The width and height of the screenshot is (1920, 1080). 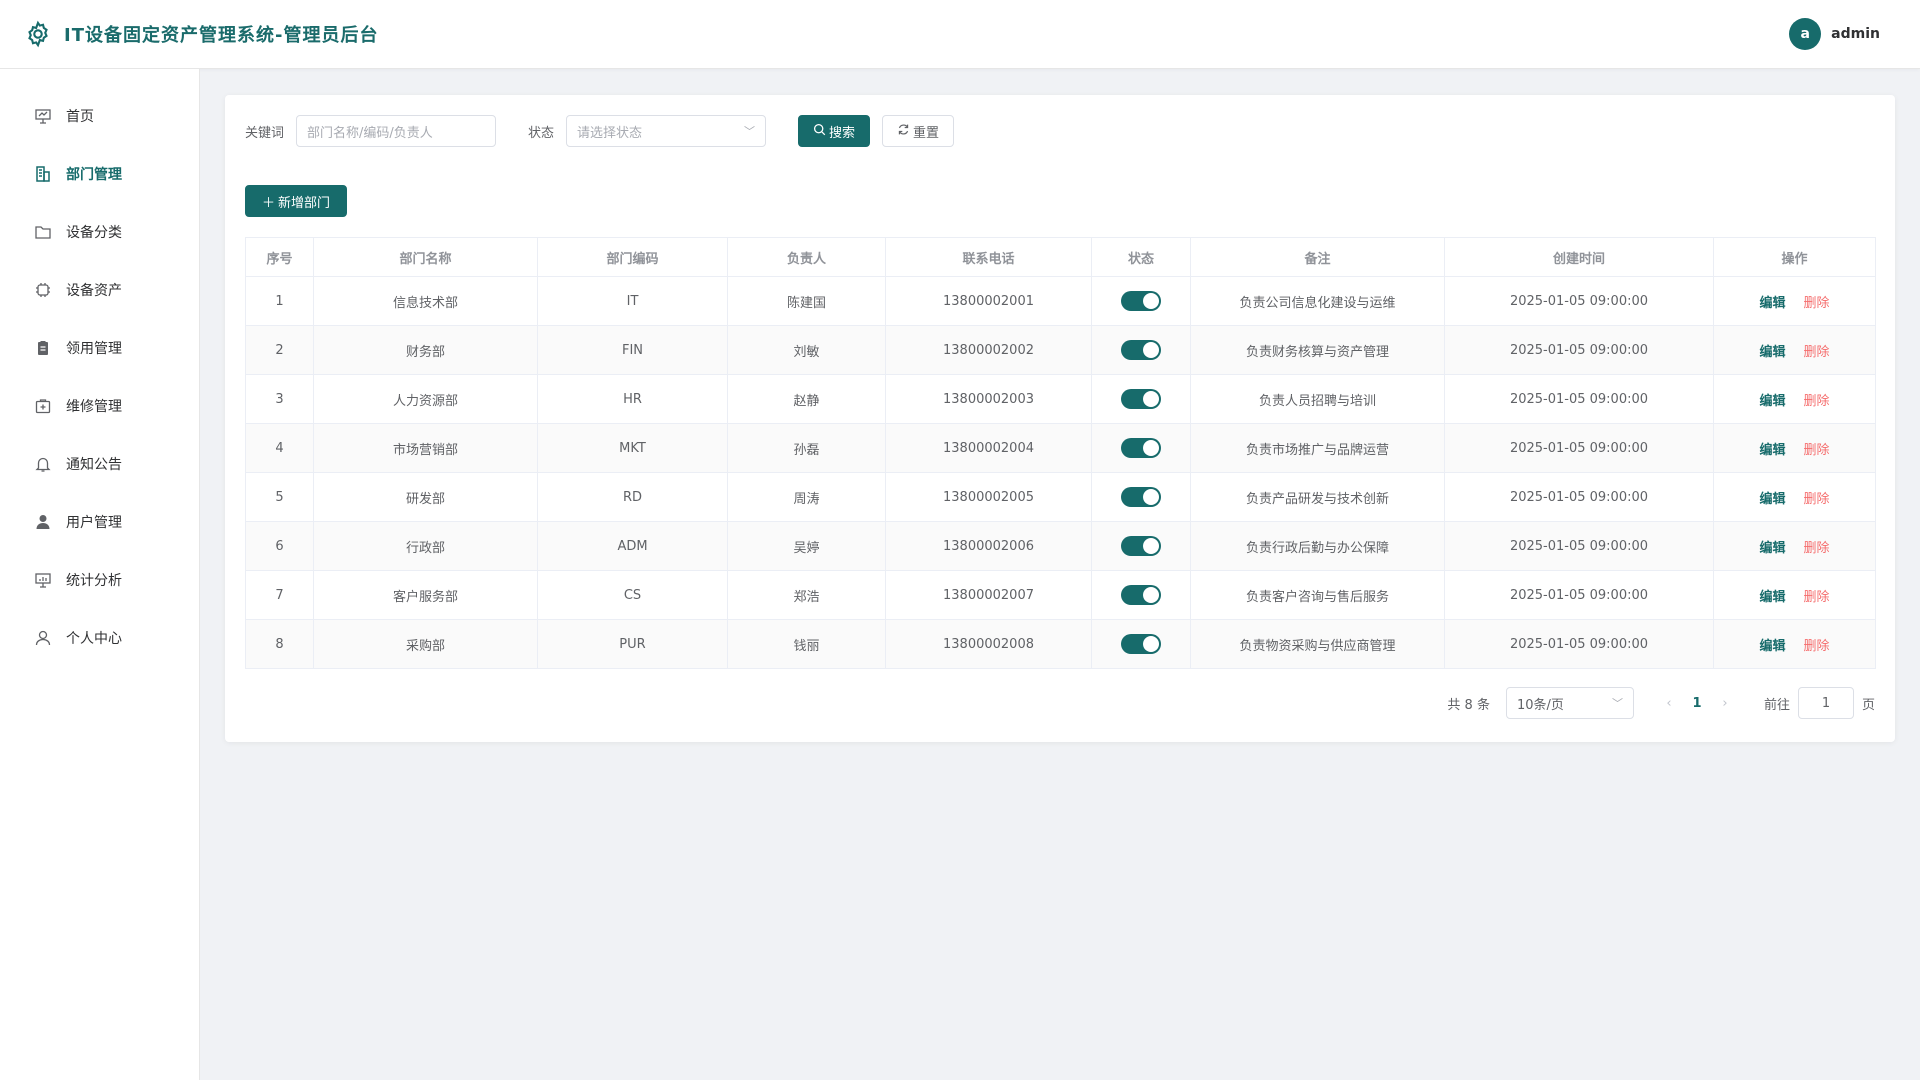 What do you see at coordinates (94, 639) in the screenshot?
I see `sidebar-item-label: 个人中心` at bounding box center [94, 639].